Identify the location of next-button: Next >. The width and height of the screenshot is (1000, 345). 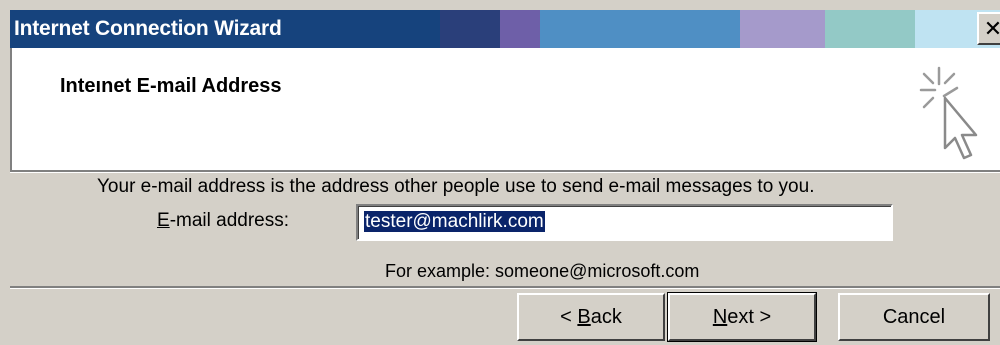
(742, 317).